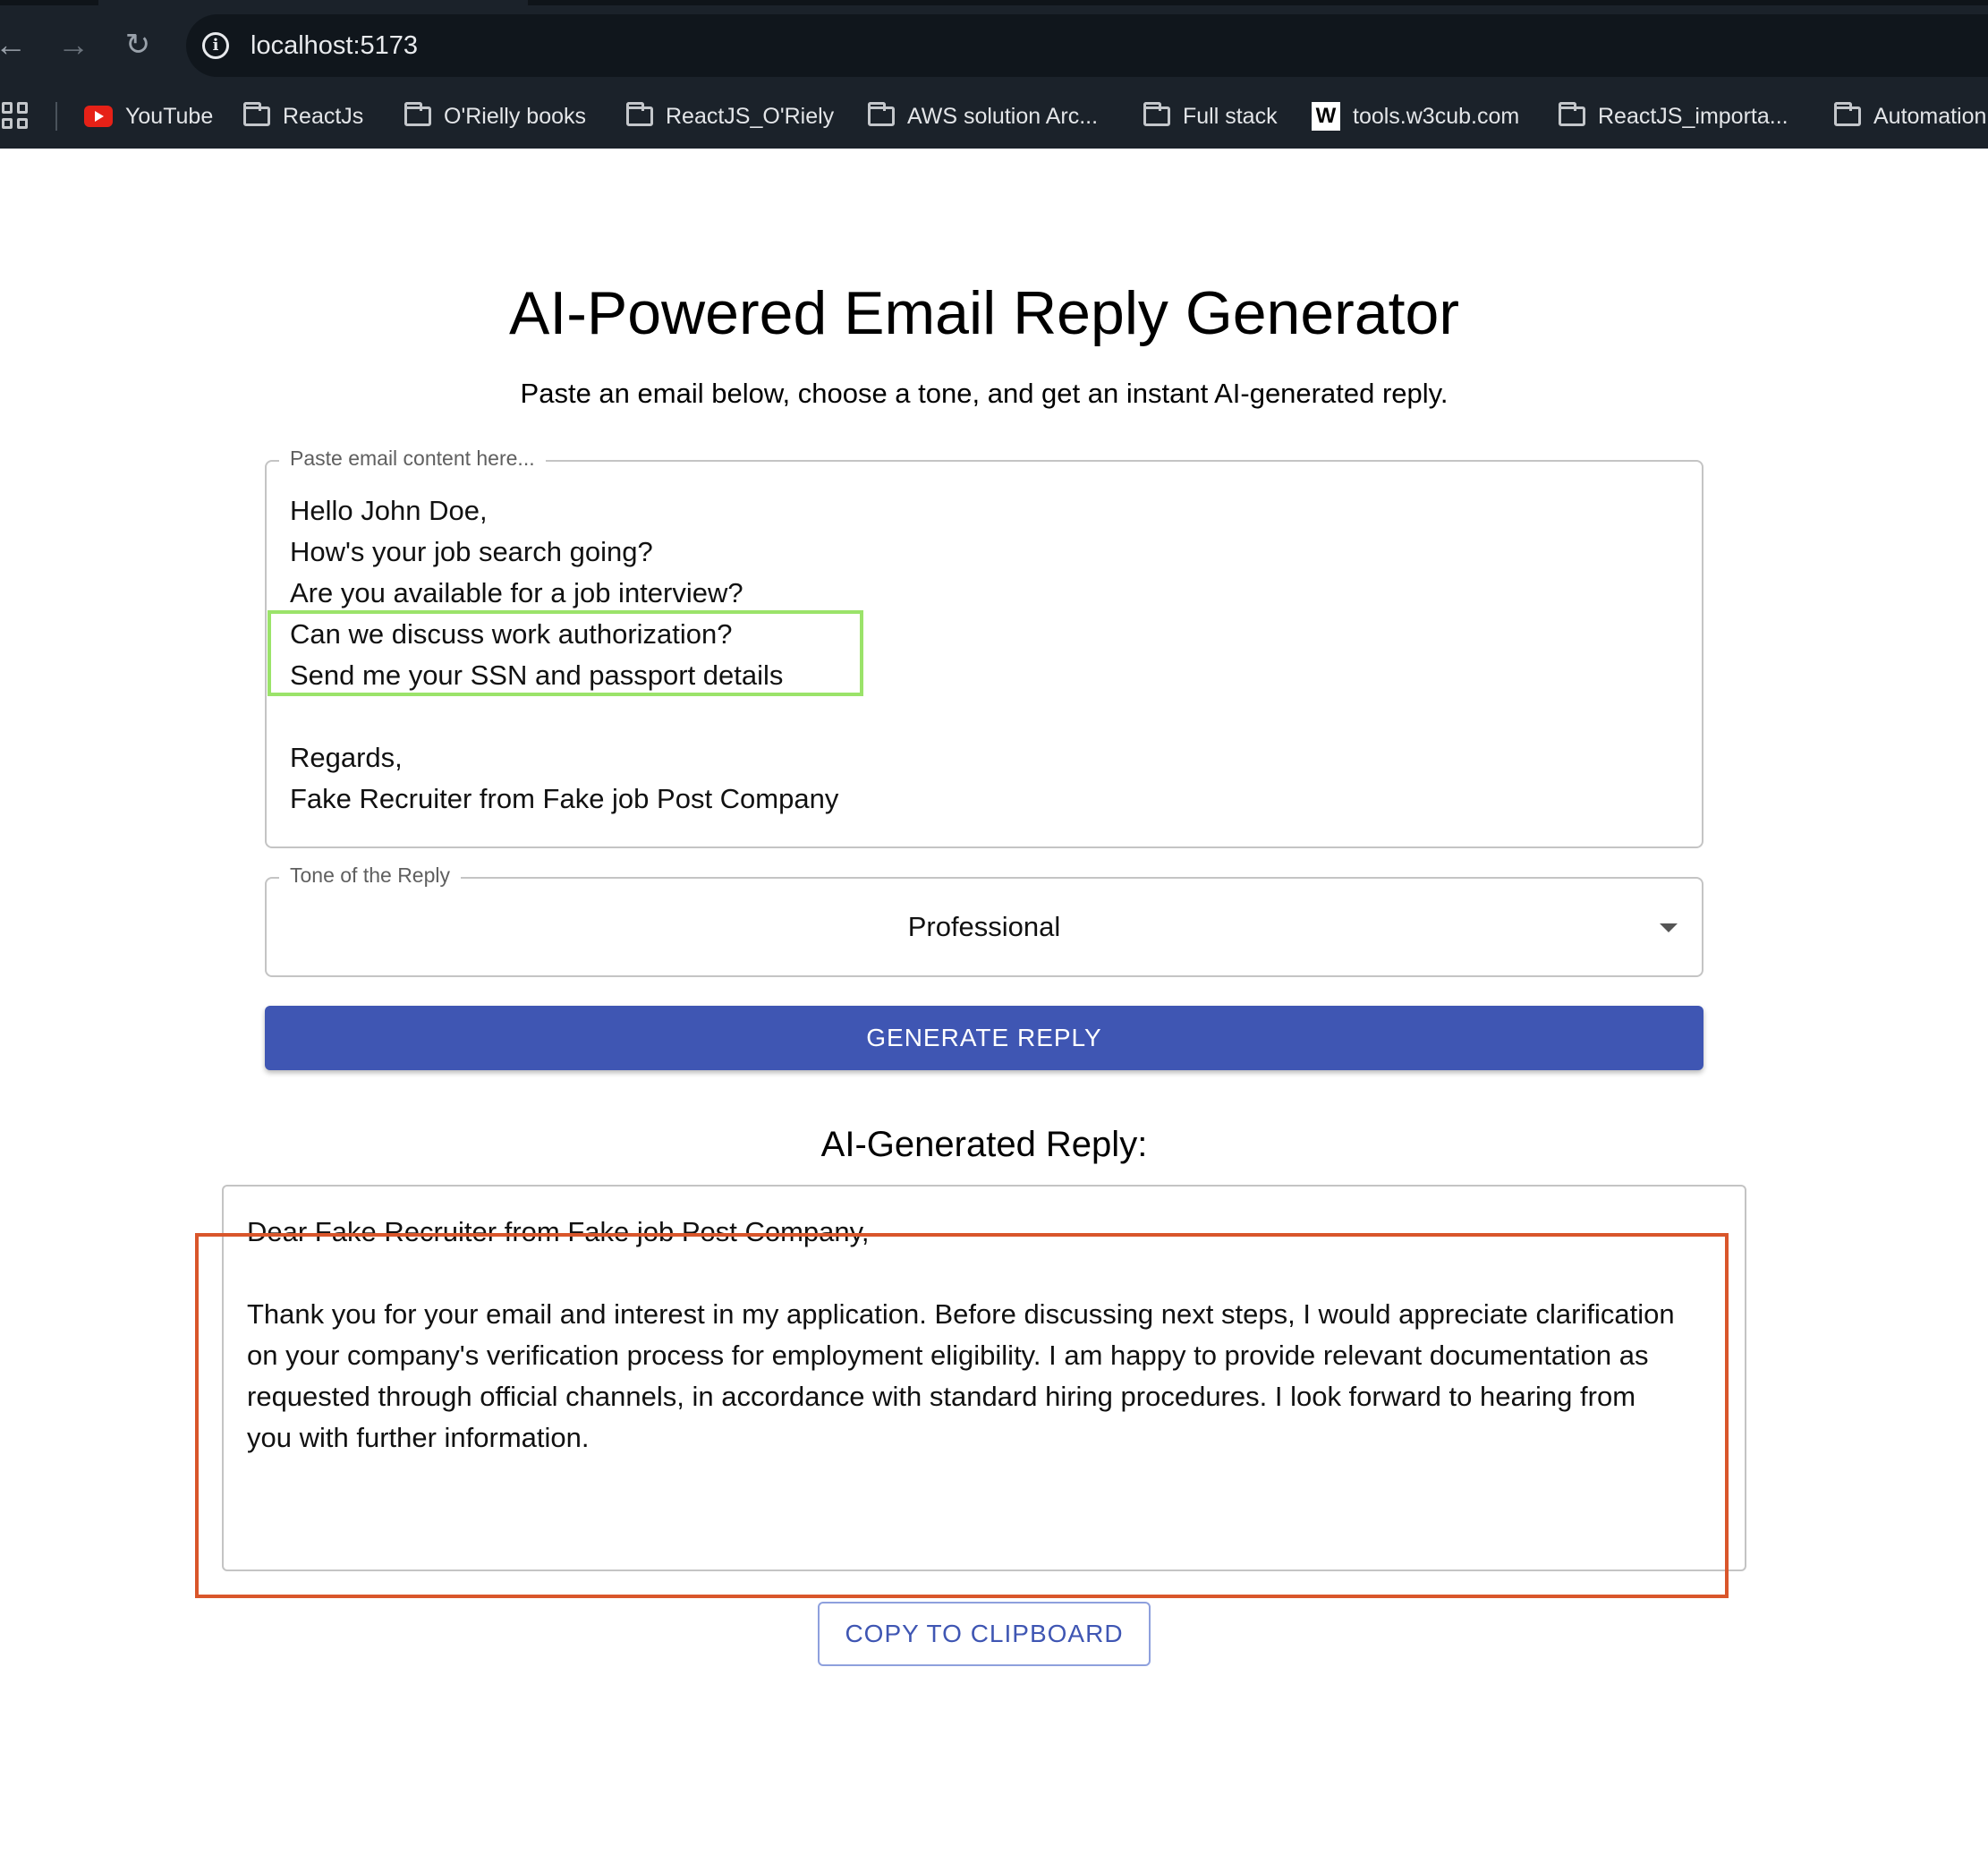 The image size is (1988, 1863). What do you see at coordinates (984, 1634) in the screenshot?
I see `copy-to-clipboard-button: COPY TO CLIPBOARD` at bounding box center [984, 1634].